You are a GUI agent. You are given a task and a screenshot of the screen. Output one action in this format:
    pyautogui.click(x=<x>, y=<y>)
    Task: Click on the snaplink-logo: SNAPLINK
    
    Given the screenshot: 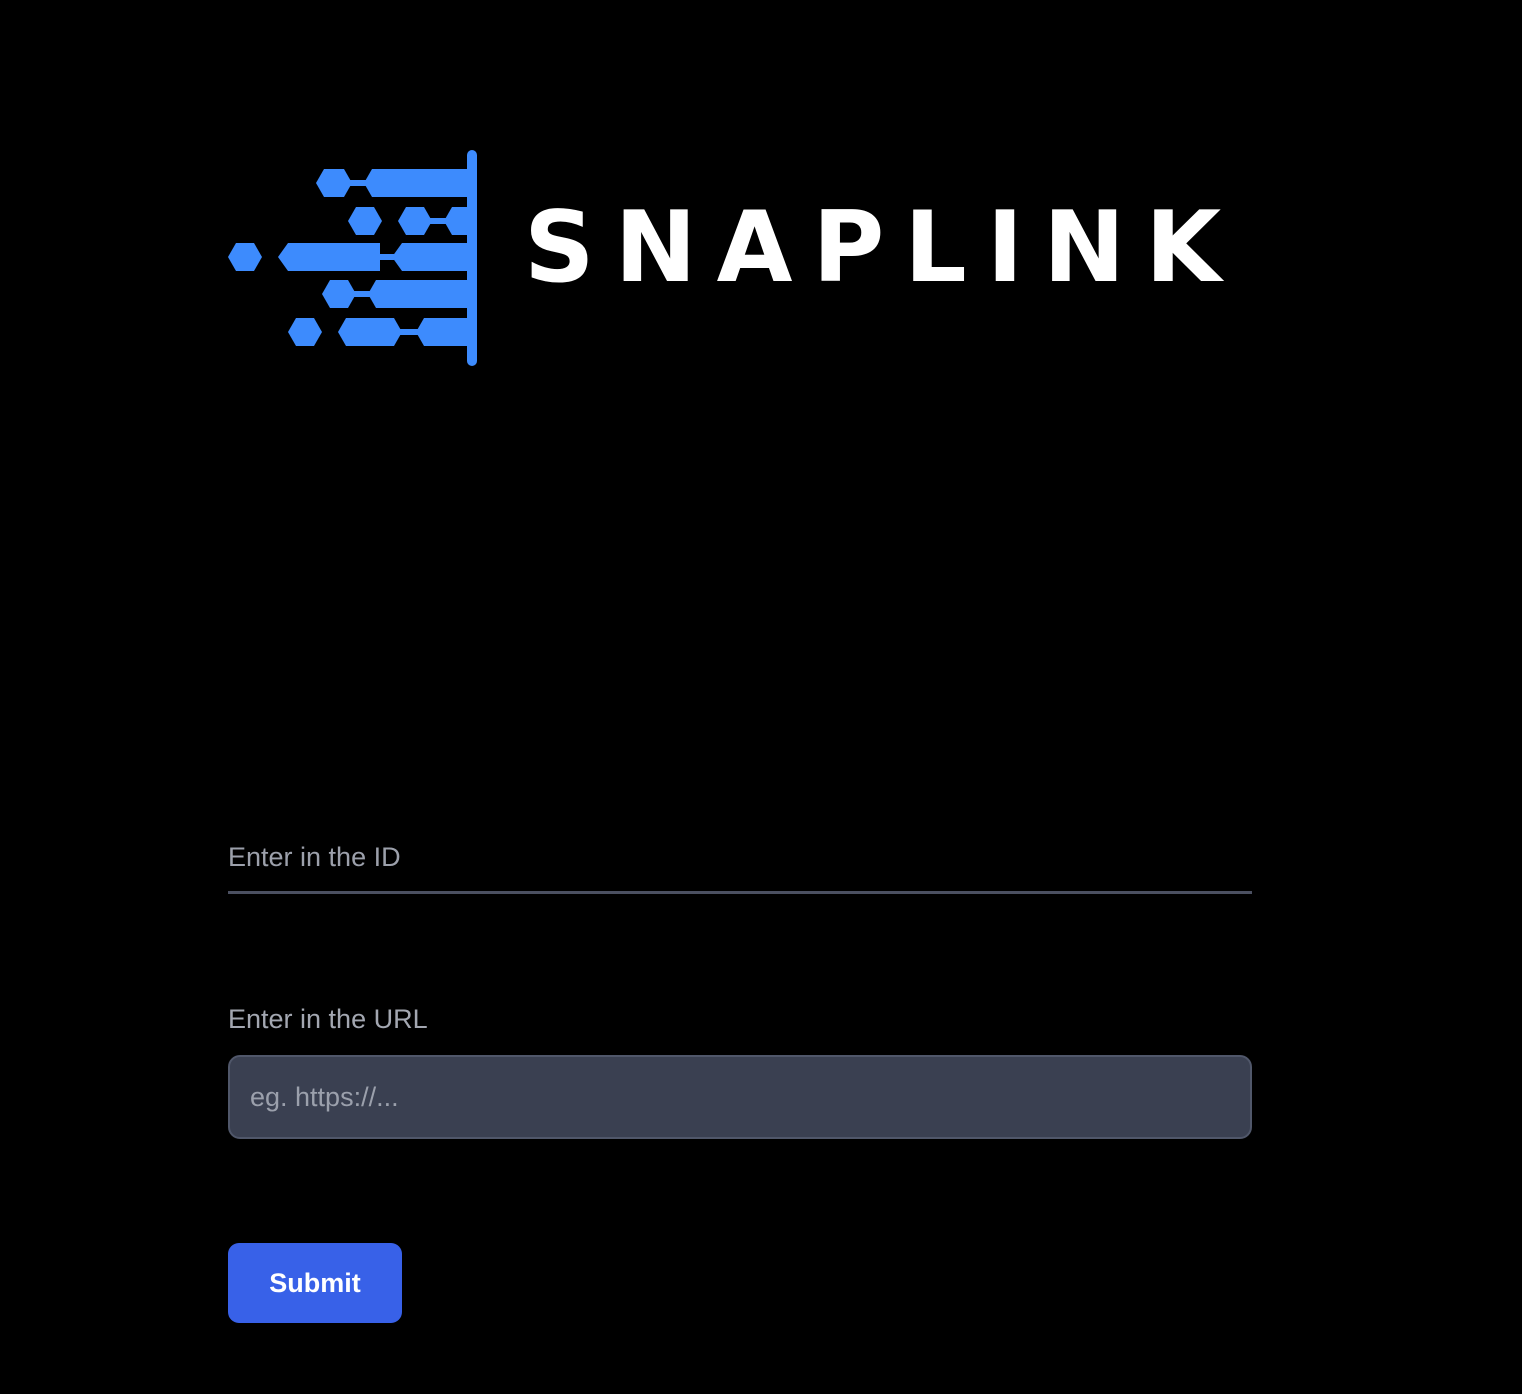 What is the action you would take?
    pyautogui.click(x=731, y=259)
    